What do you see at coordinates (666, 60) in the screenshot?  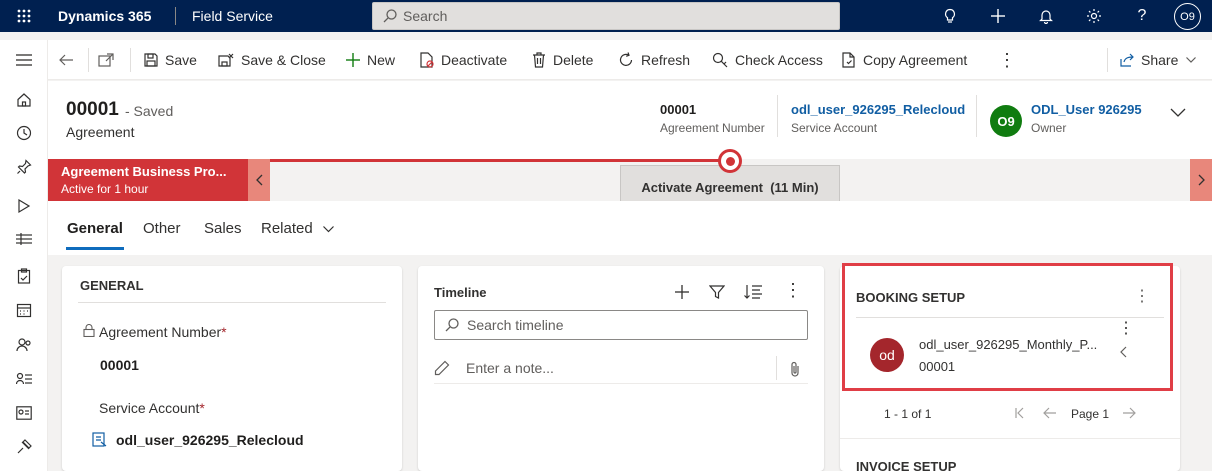 I see `refresh-label: Refresh` at bounding box center [666, 60].